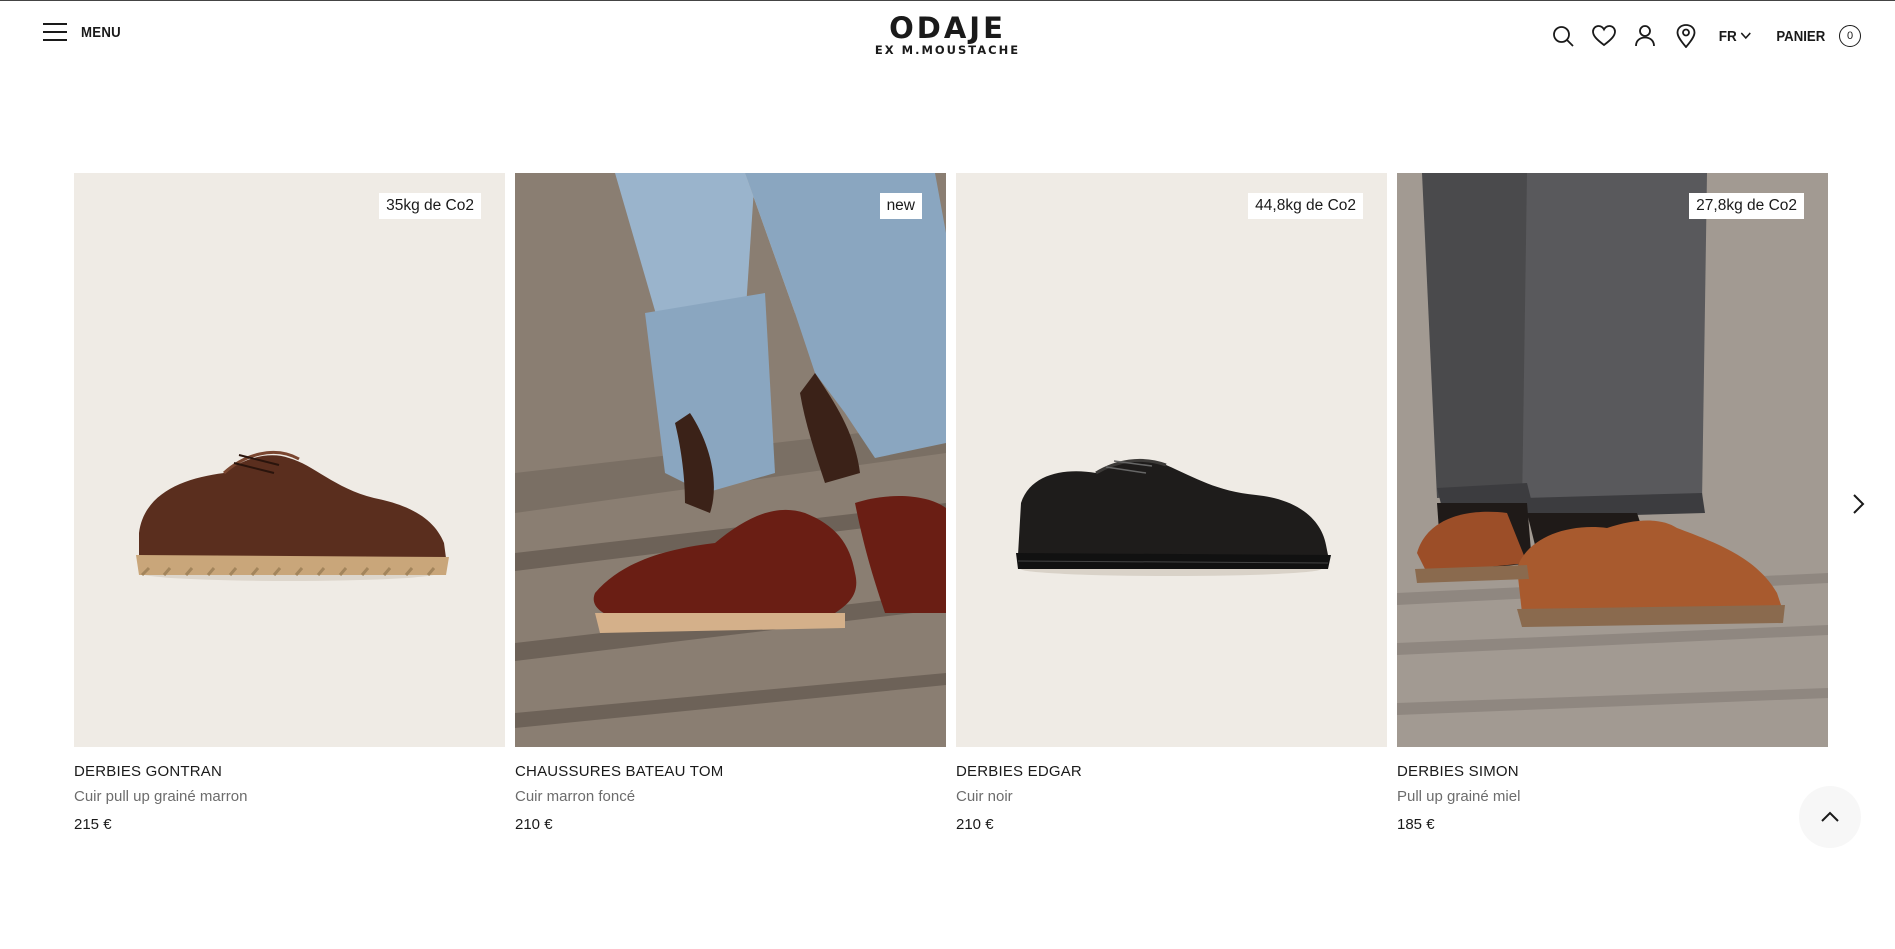 Image resolution: width=1895 pixels, height=949 pixels. What do you see at coordinates (730, 771) in the screenshot?
I see `product-name: CHAUSSURES BATEAU TOM` at bounding box center [730, 771].